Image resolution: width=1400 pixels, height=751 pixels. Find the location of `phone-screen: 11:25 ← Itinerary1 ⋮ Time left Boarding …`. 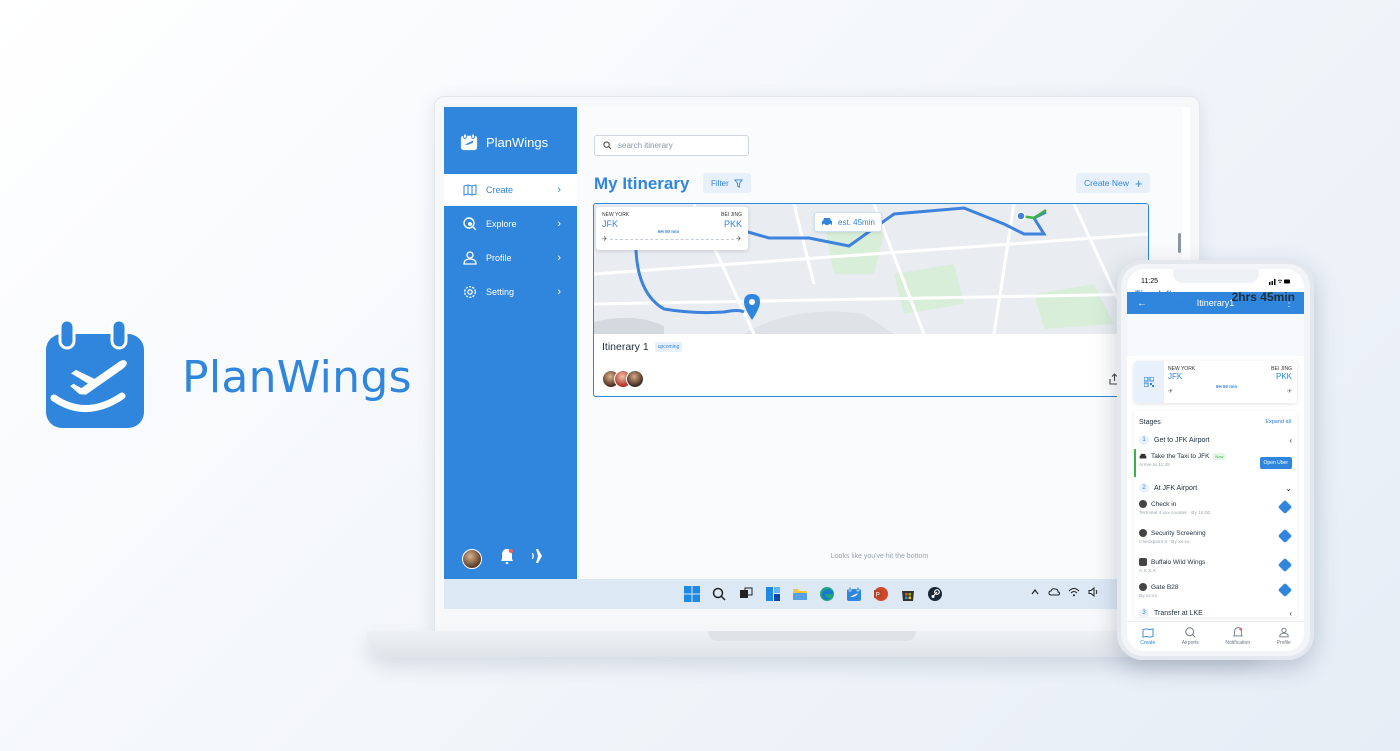

phone-screen: 11:25 ← Itinerary1 ⋮ Time left Boarding … is located at coordinates (1215, 460).